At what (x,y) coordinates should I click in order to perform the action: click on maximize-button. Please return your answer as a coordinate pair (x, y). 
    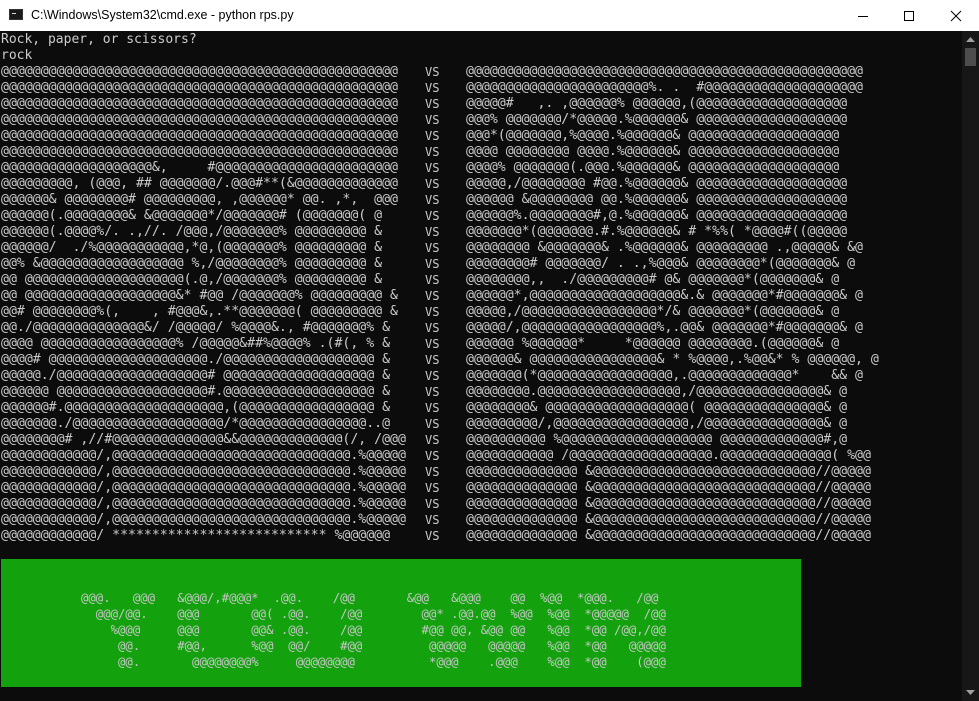
    Looking at the image, I should click on (909, 15).